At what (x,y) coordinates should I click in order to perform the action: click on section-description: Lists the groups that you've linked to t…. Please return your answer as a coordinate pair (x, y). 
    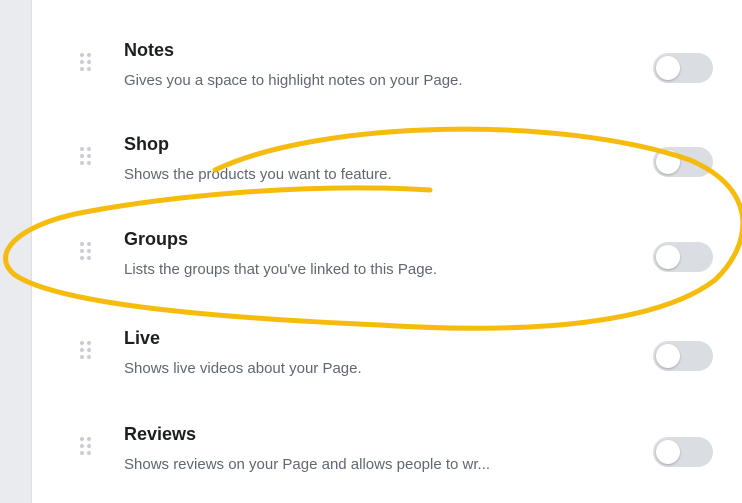
    Looking at the image, I should click on (281, 269).